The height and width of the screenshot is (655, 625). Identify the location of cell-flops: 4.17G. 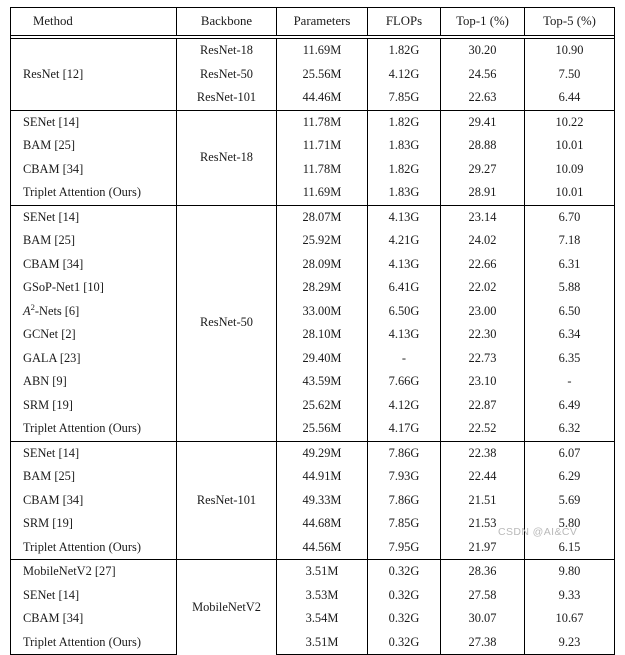
(404, 429).